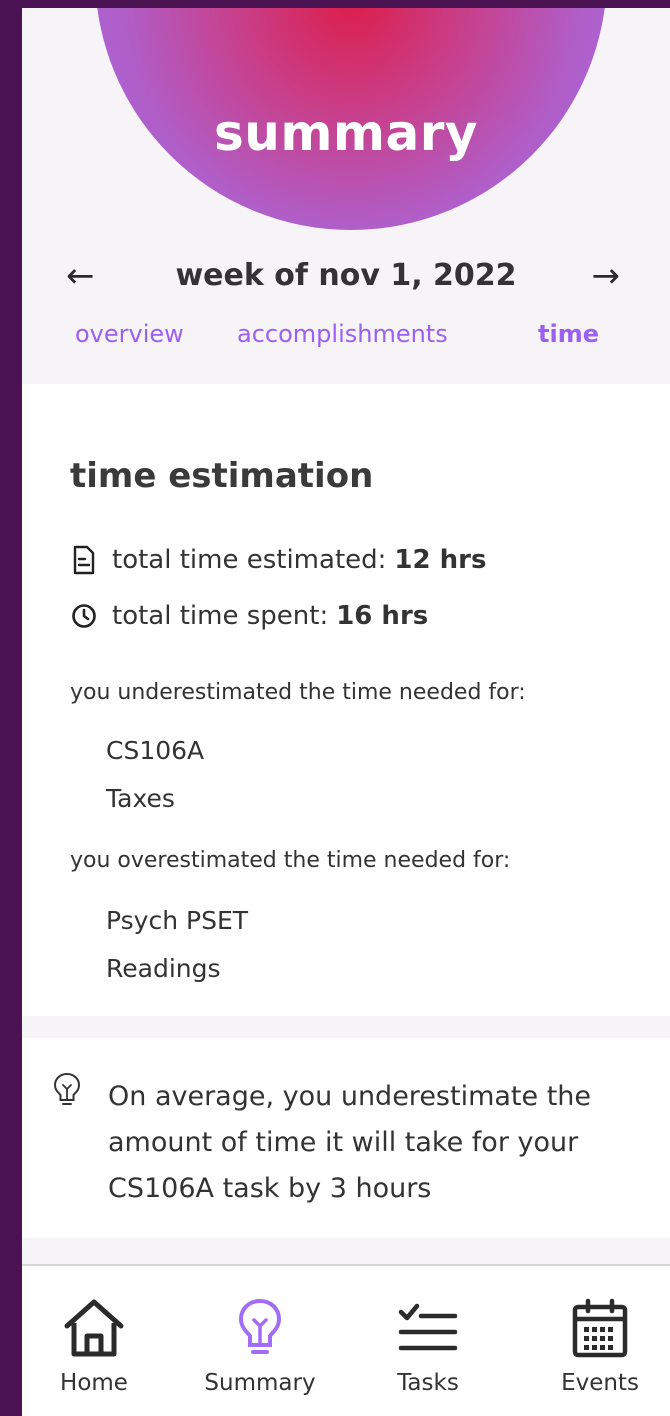 This screenshot has height=1416, width=670. Describe the element at coordinates (129, 334) in the screenshot. I see `tab-overview: overview` at that location.